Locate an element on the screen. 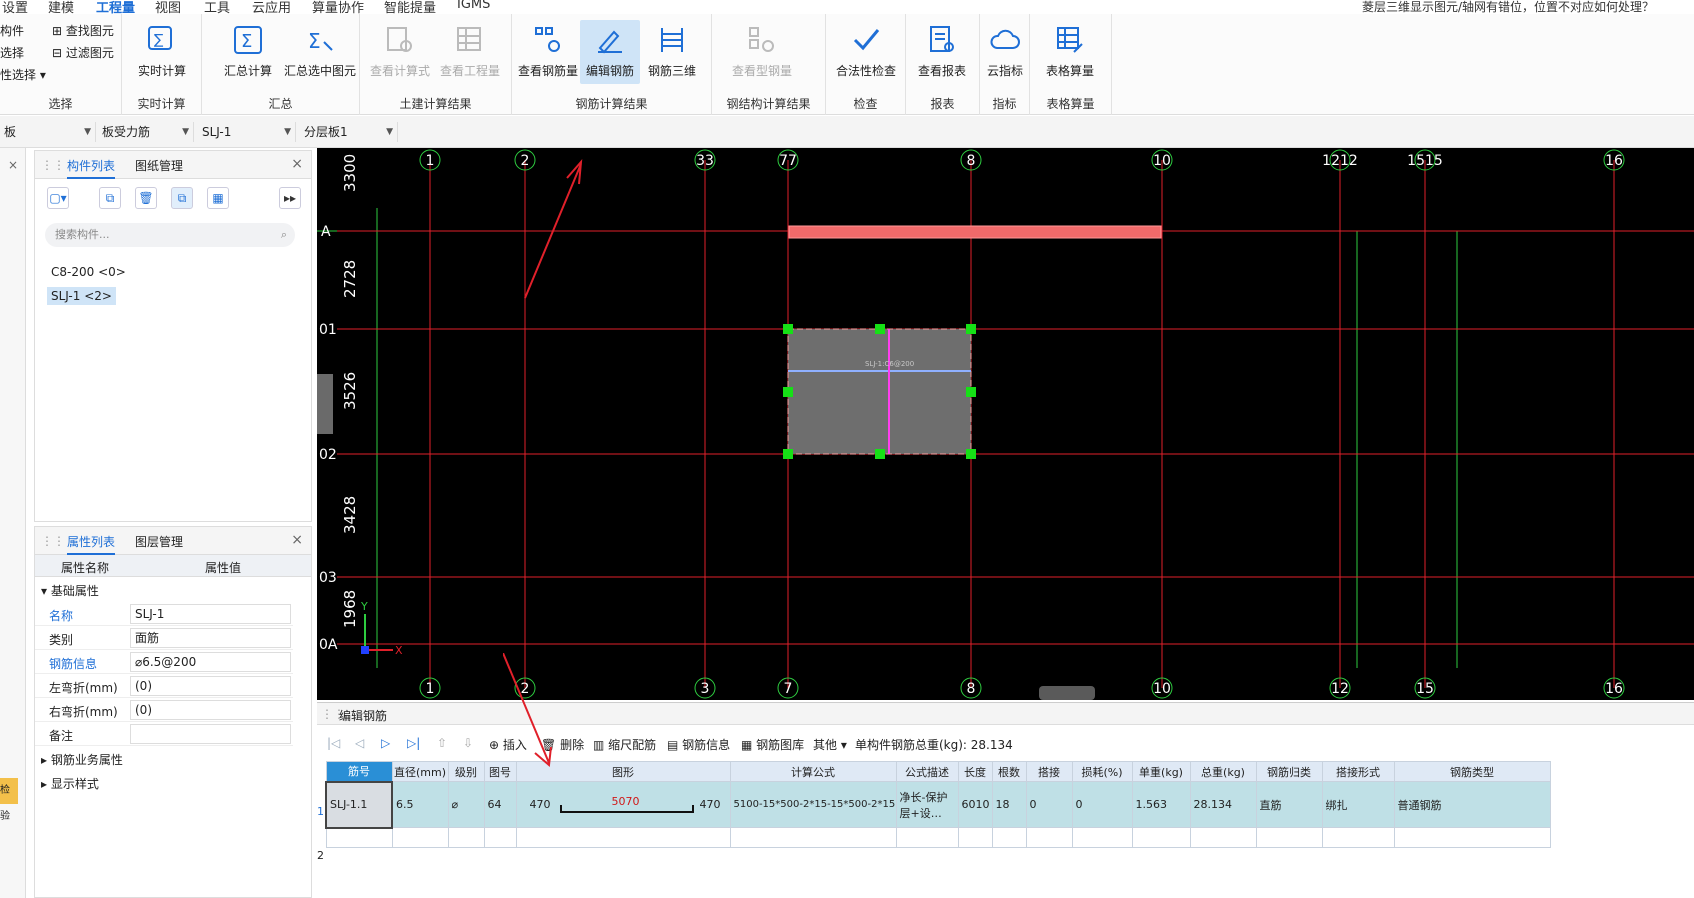 The image size is (1694, 898). prev-record-icon: ◁ is located at coordinates (359, 743).